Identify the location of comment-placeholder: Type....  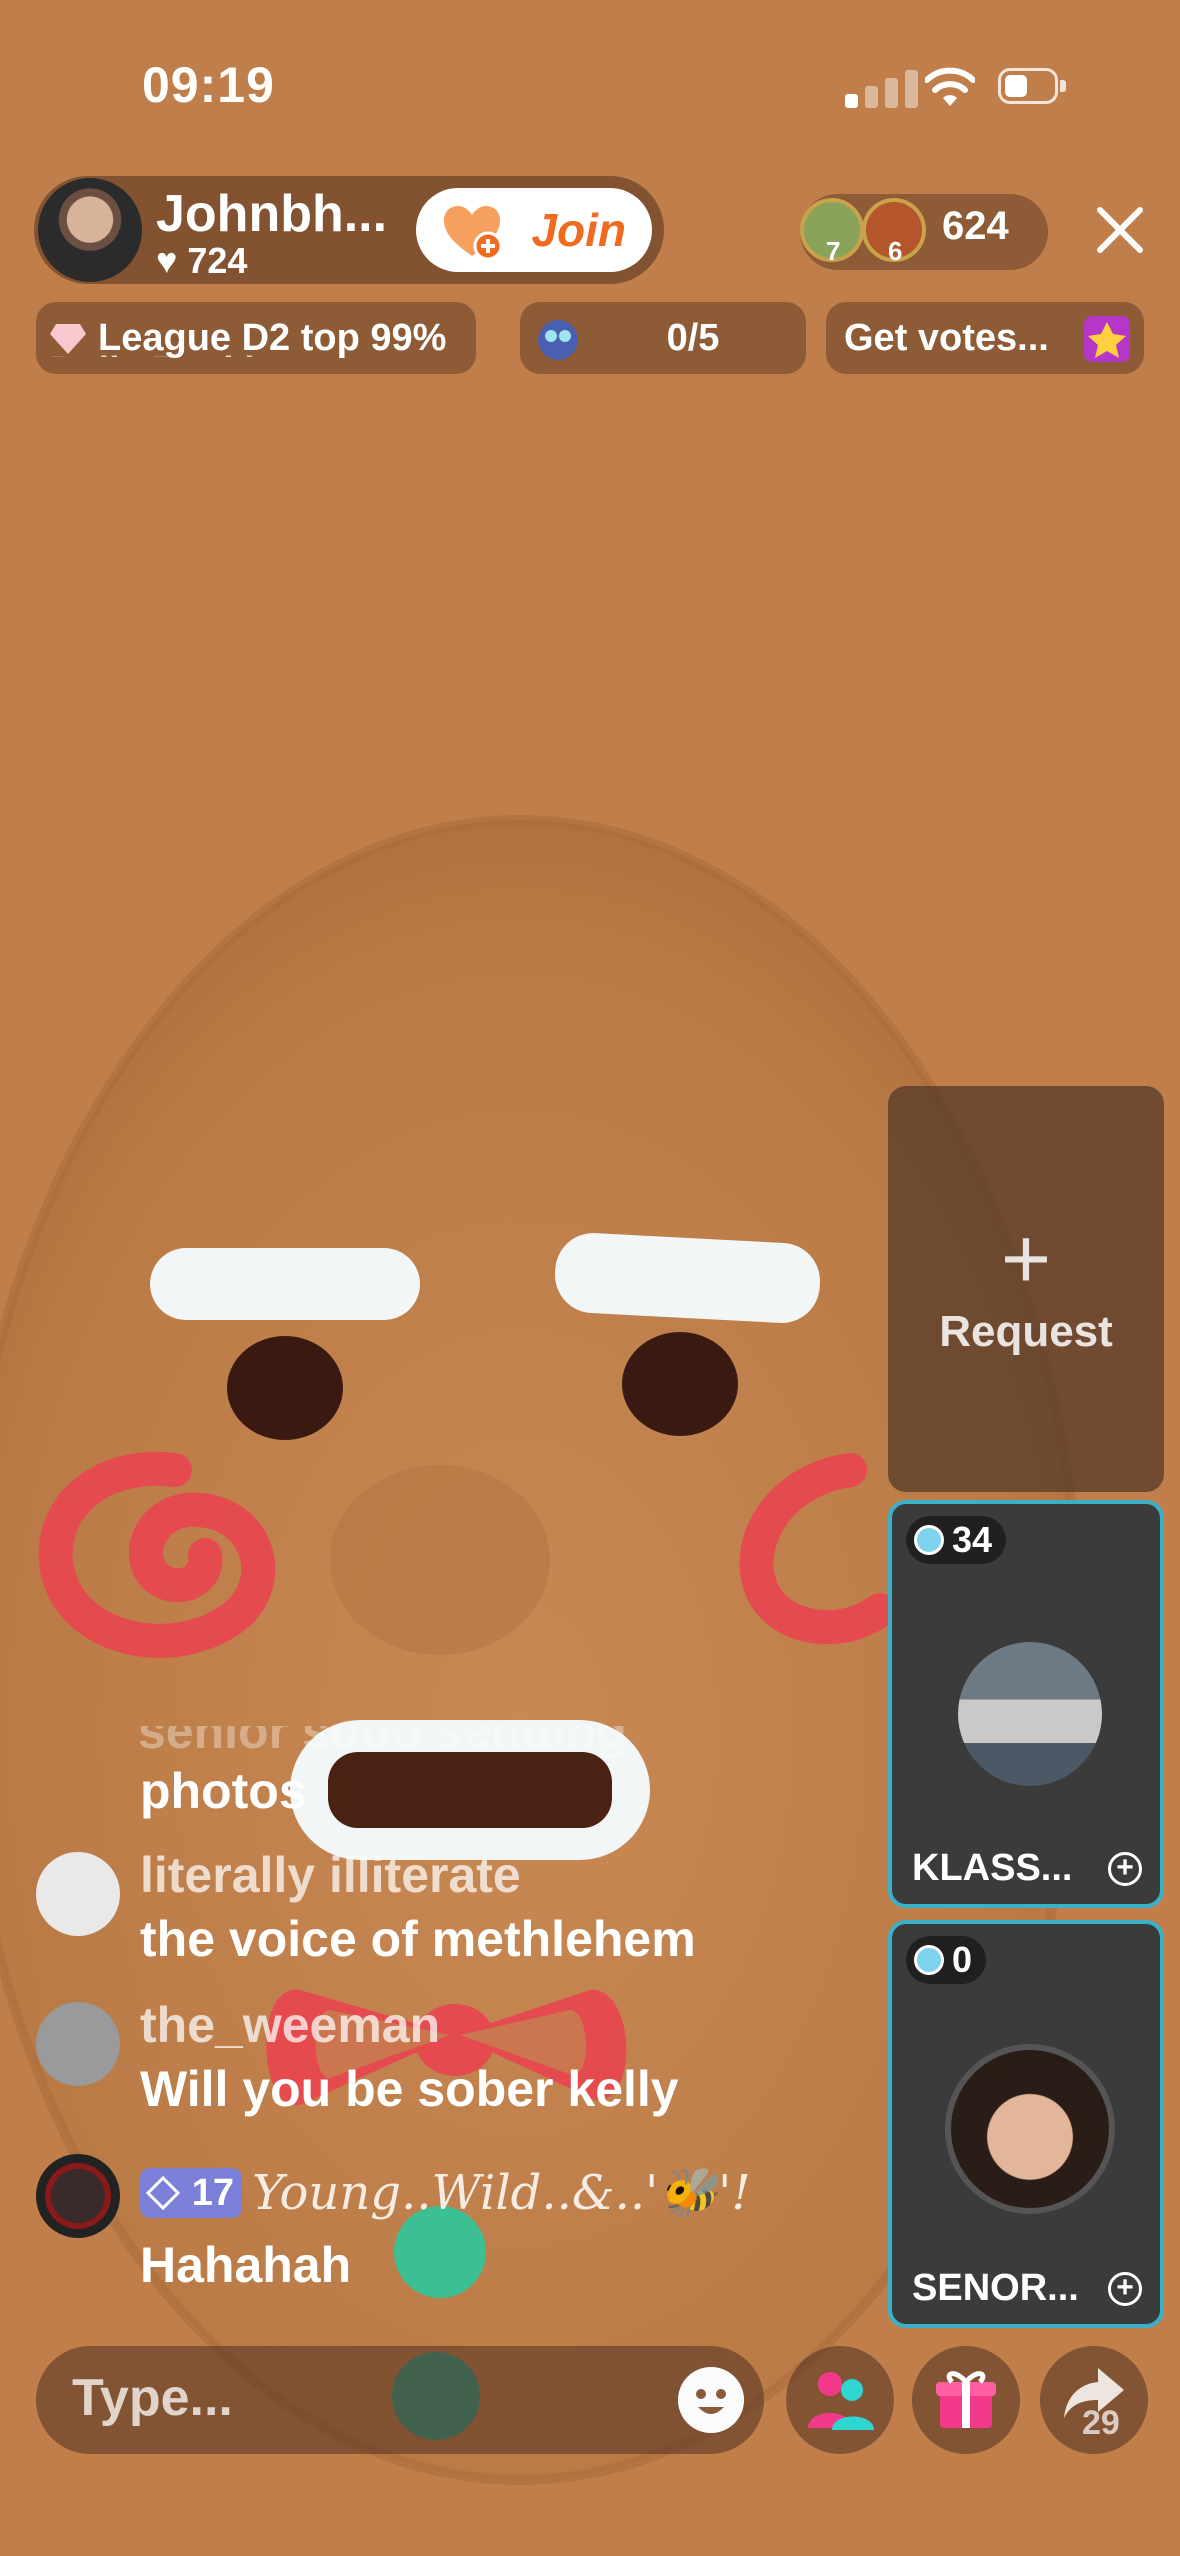
(152, 2398).